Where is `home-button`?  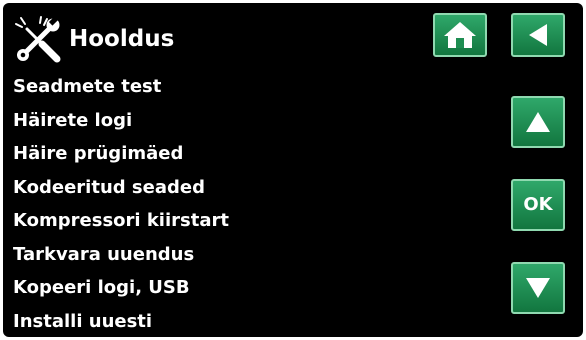 home-button is located at coordinates (460, 35).